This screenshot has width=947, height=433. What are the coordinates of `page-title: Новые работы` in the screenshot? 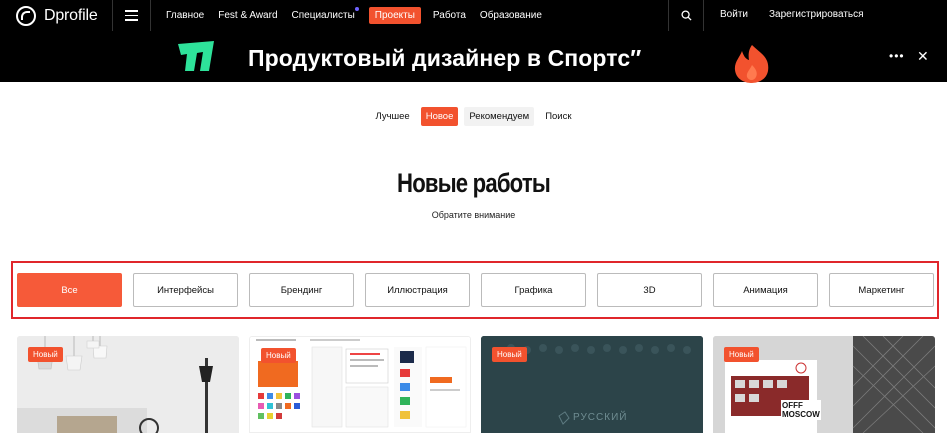 It's located at (474, 183).